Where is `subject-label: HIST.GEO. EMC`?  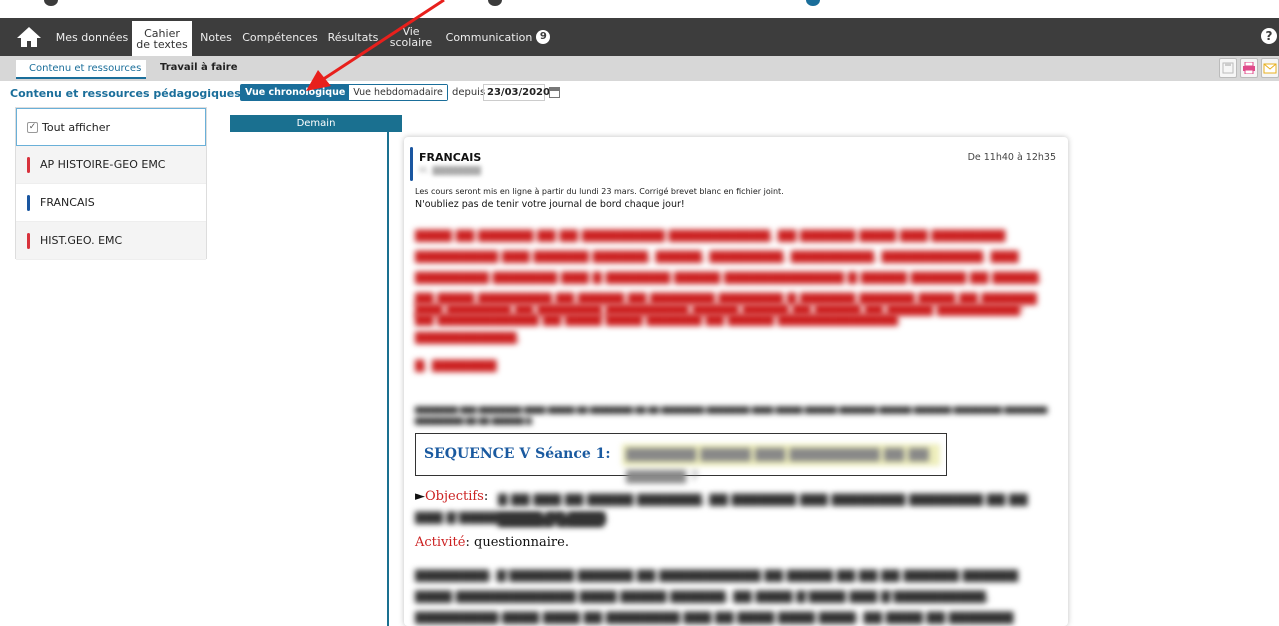 subject-label: HIST.GEO. EMC is located at coordinates (81, 240).